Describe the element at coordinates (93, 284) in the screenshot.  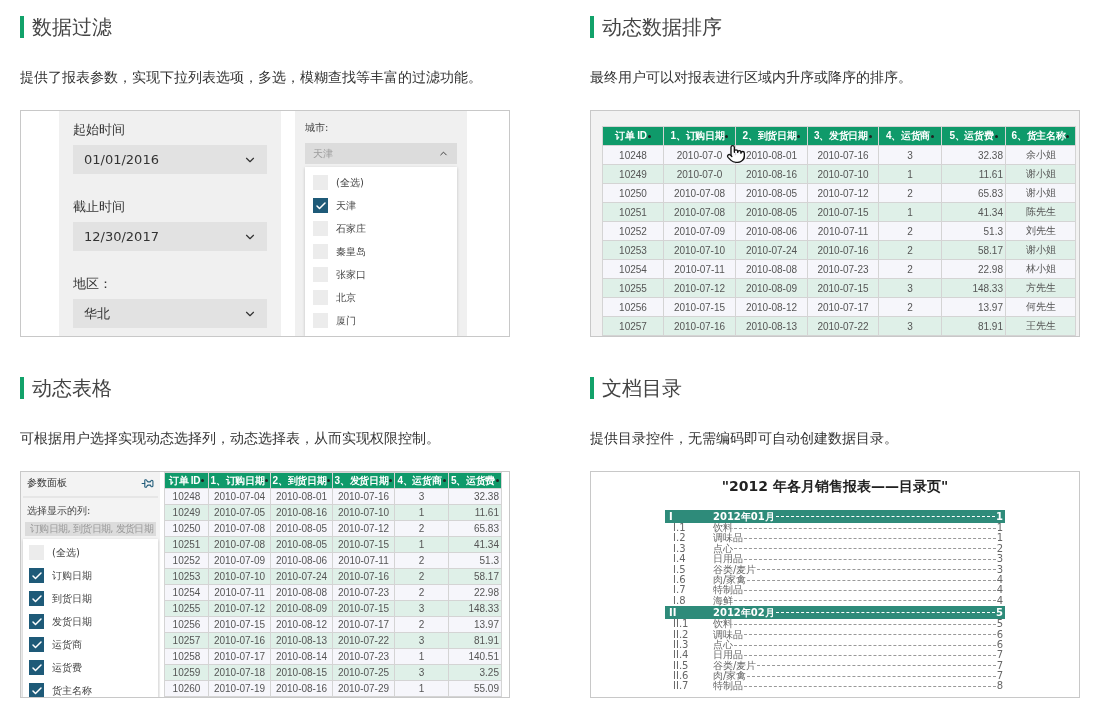
I see `field-label: 地区：` at that location.